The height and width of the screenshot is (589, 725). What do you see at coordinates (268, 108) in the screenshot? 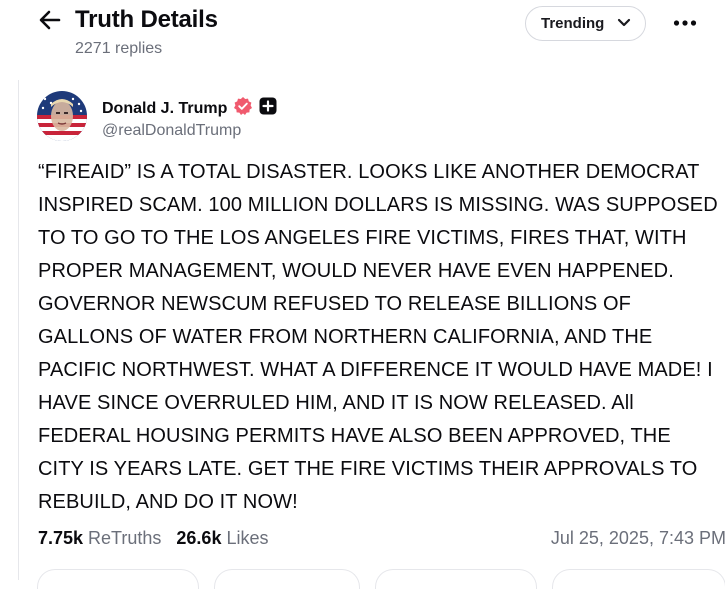
I see `plus-badge-icon` at bounding box center [268, 108].